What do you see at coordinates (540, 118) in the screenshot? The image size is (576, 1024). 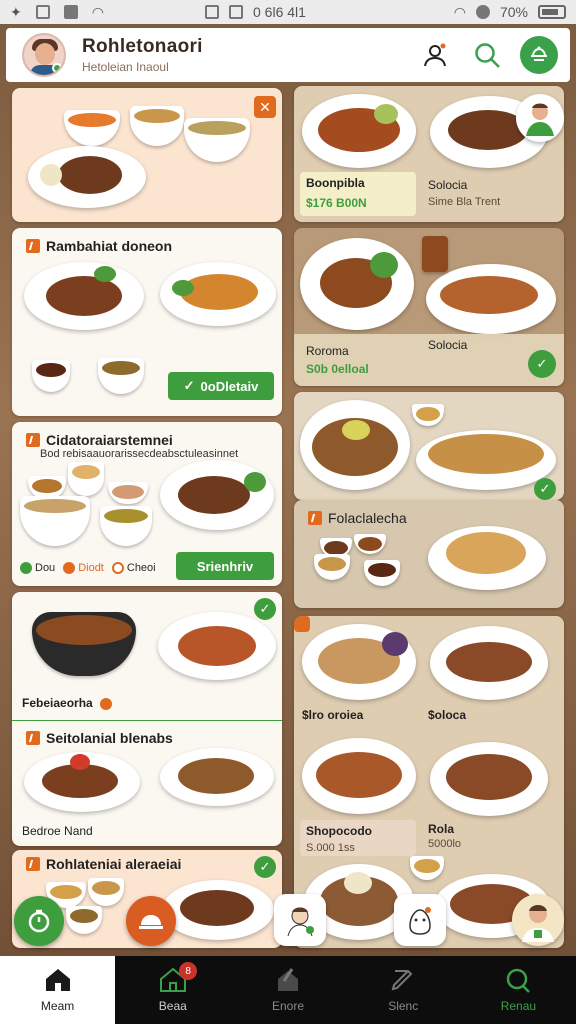 I see `chef-avatar` at bounding box center [540, 118].